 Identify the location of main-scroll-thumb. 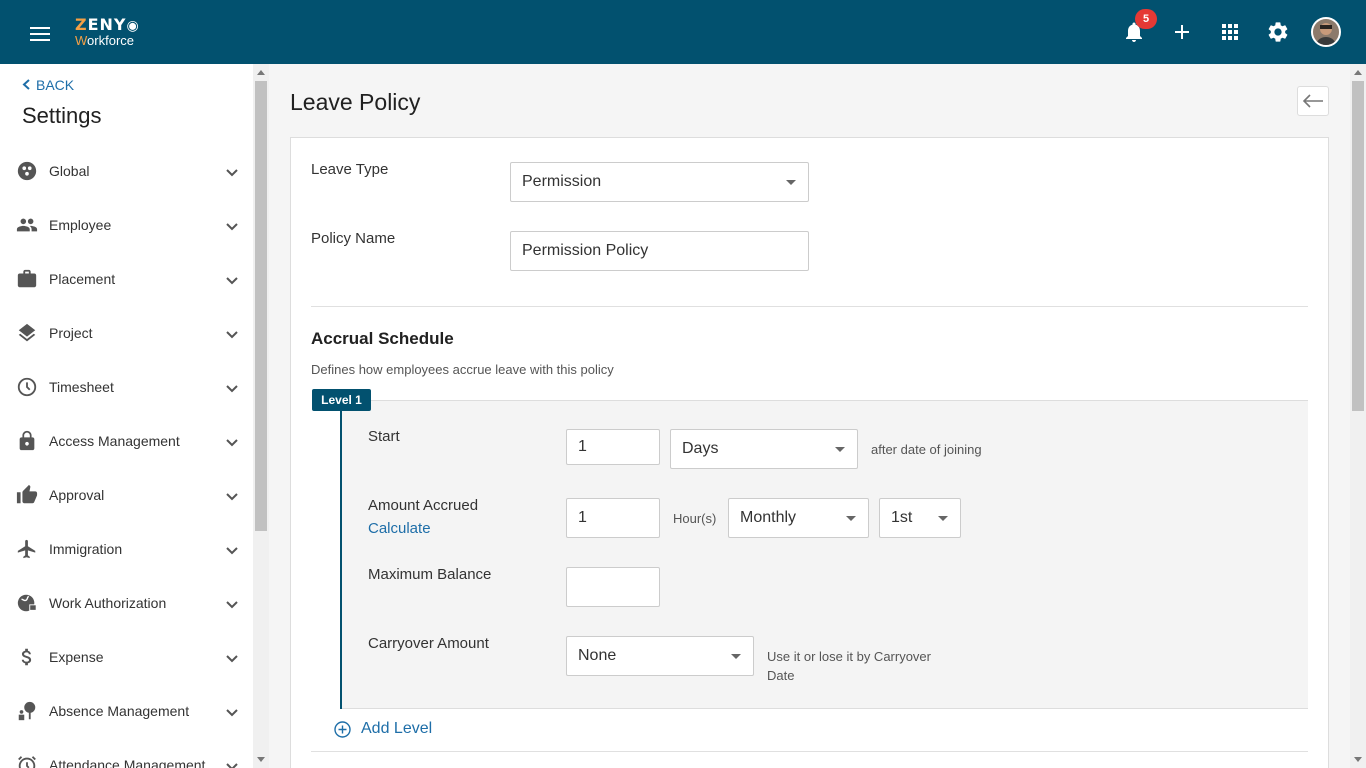
(1358, 246).